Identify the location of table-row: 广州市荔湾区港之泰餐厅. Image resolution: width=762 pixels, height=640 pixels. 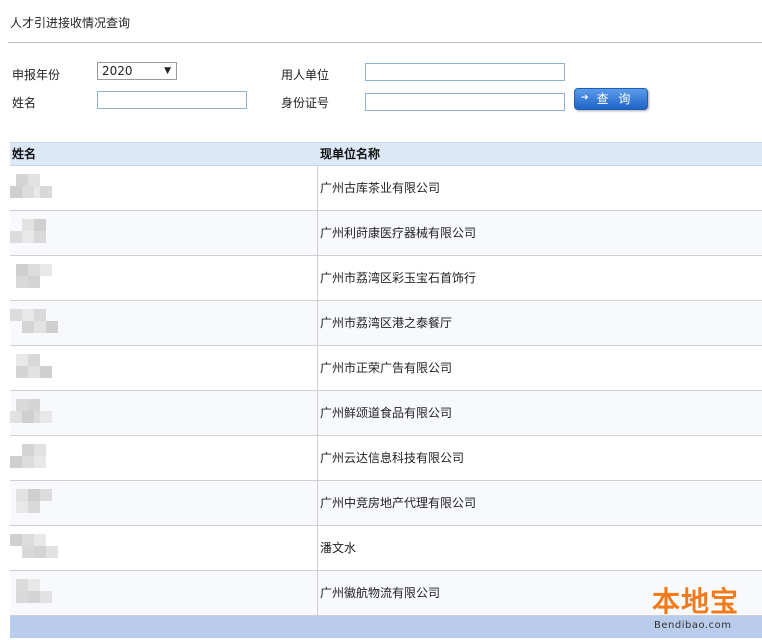
(386, 323).